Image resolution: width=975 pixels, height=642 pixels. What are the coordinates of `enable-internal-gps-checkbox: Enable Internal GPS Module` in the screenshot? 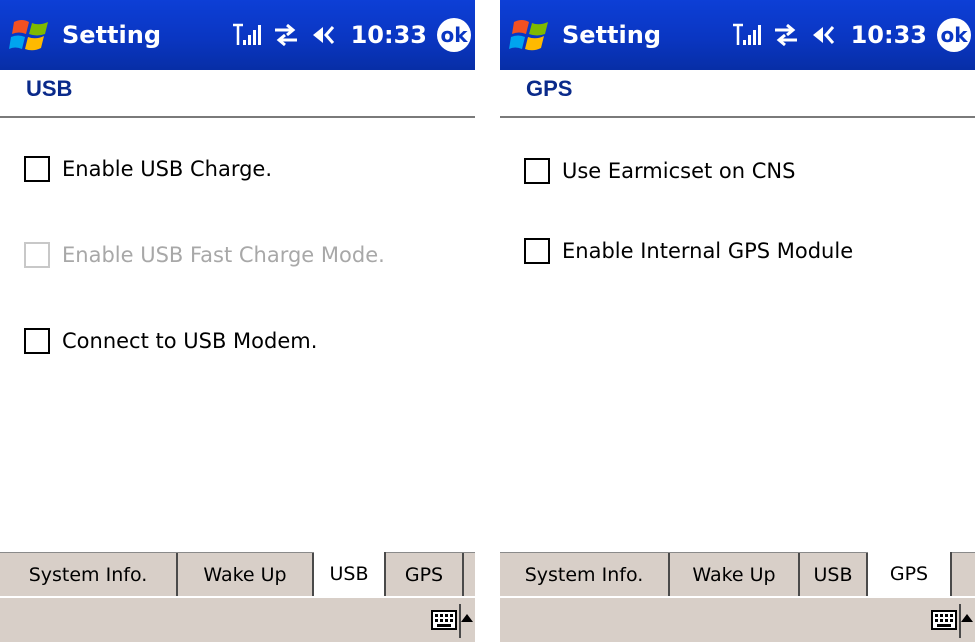 It's located at (688, 251).